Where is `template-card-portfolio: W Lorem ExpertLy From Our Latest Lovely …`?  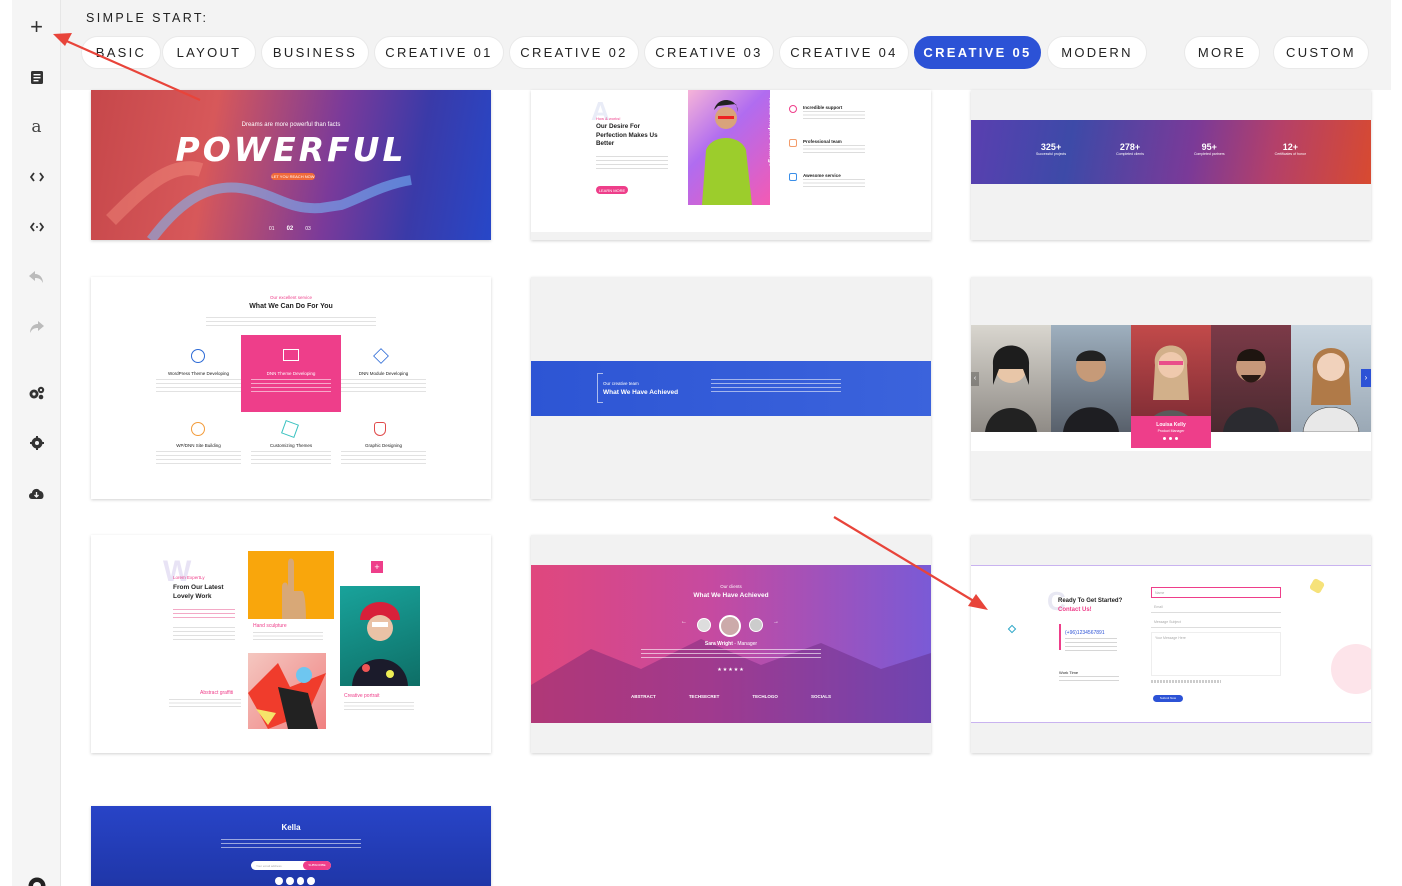
template-card-portfolio: W Lorem ExpertLy From Our Latest Lovely … is located at coordinates (291, 644).